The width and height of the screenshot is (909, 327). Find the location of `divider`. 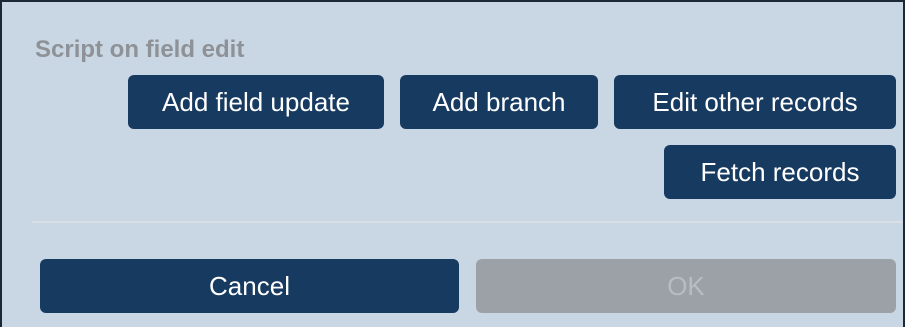

divider is located at coordinates (467, 222).